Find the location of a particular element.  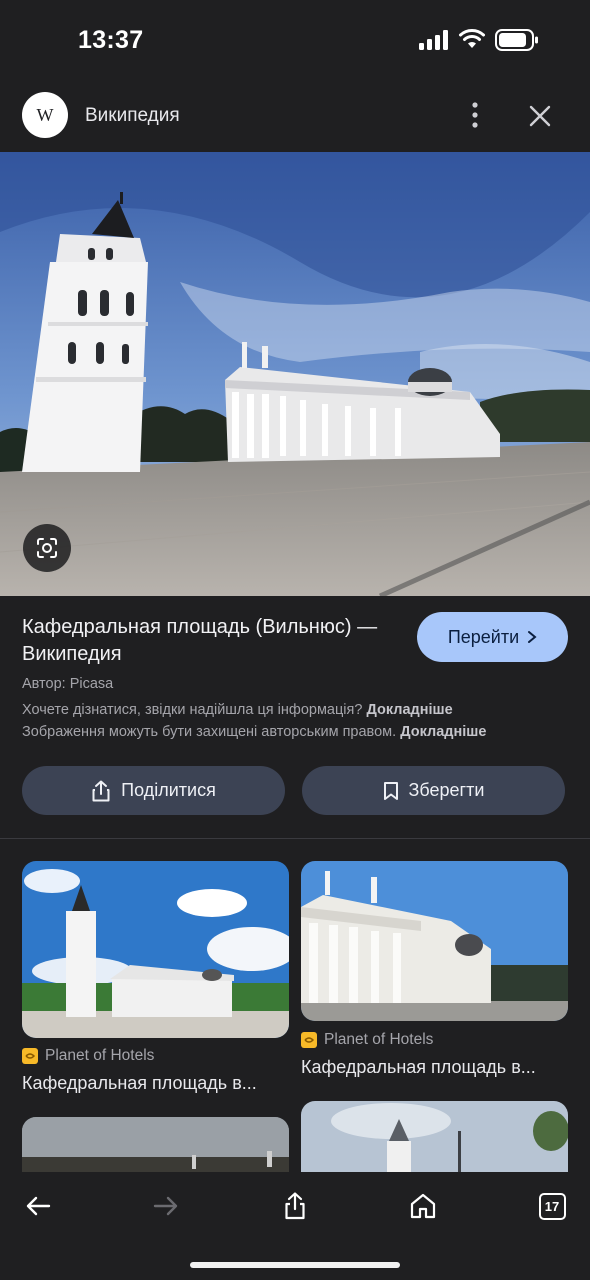

status-time: 13:37 is located at coordinates (111, 40).